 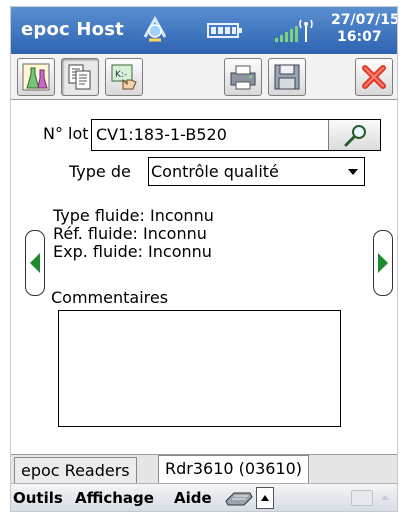 What do you see at coordinates (204, 30) in the screenshot?
I see `title-bar: epoc Host 27/07/15 16:07` at bounding box center [204, 30].